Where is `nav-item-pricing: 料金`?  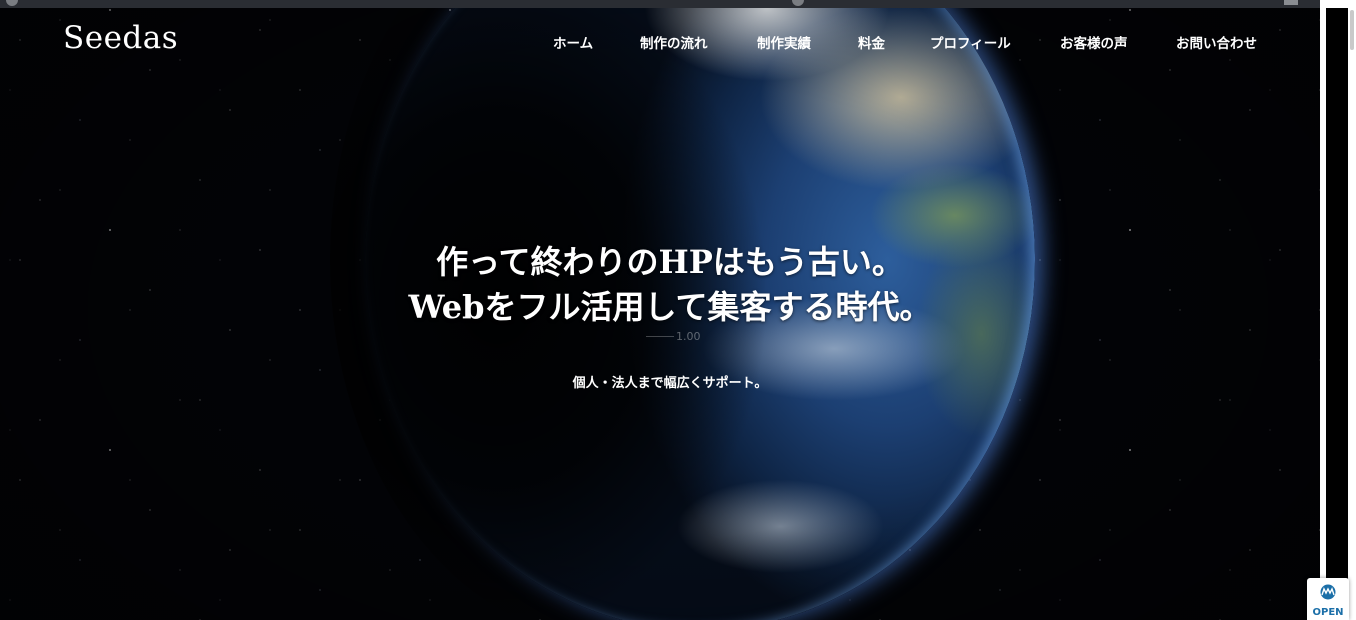 nav-item-pricing: 料金 is located at coordinates (871, 42).